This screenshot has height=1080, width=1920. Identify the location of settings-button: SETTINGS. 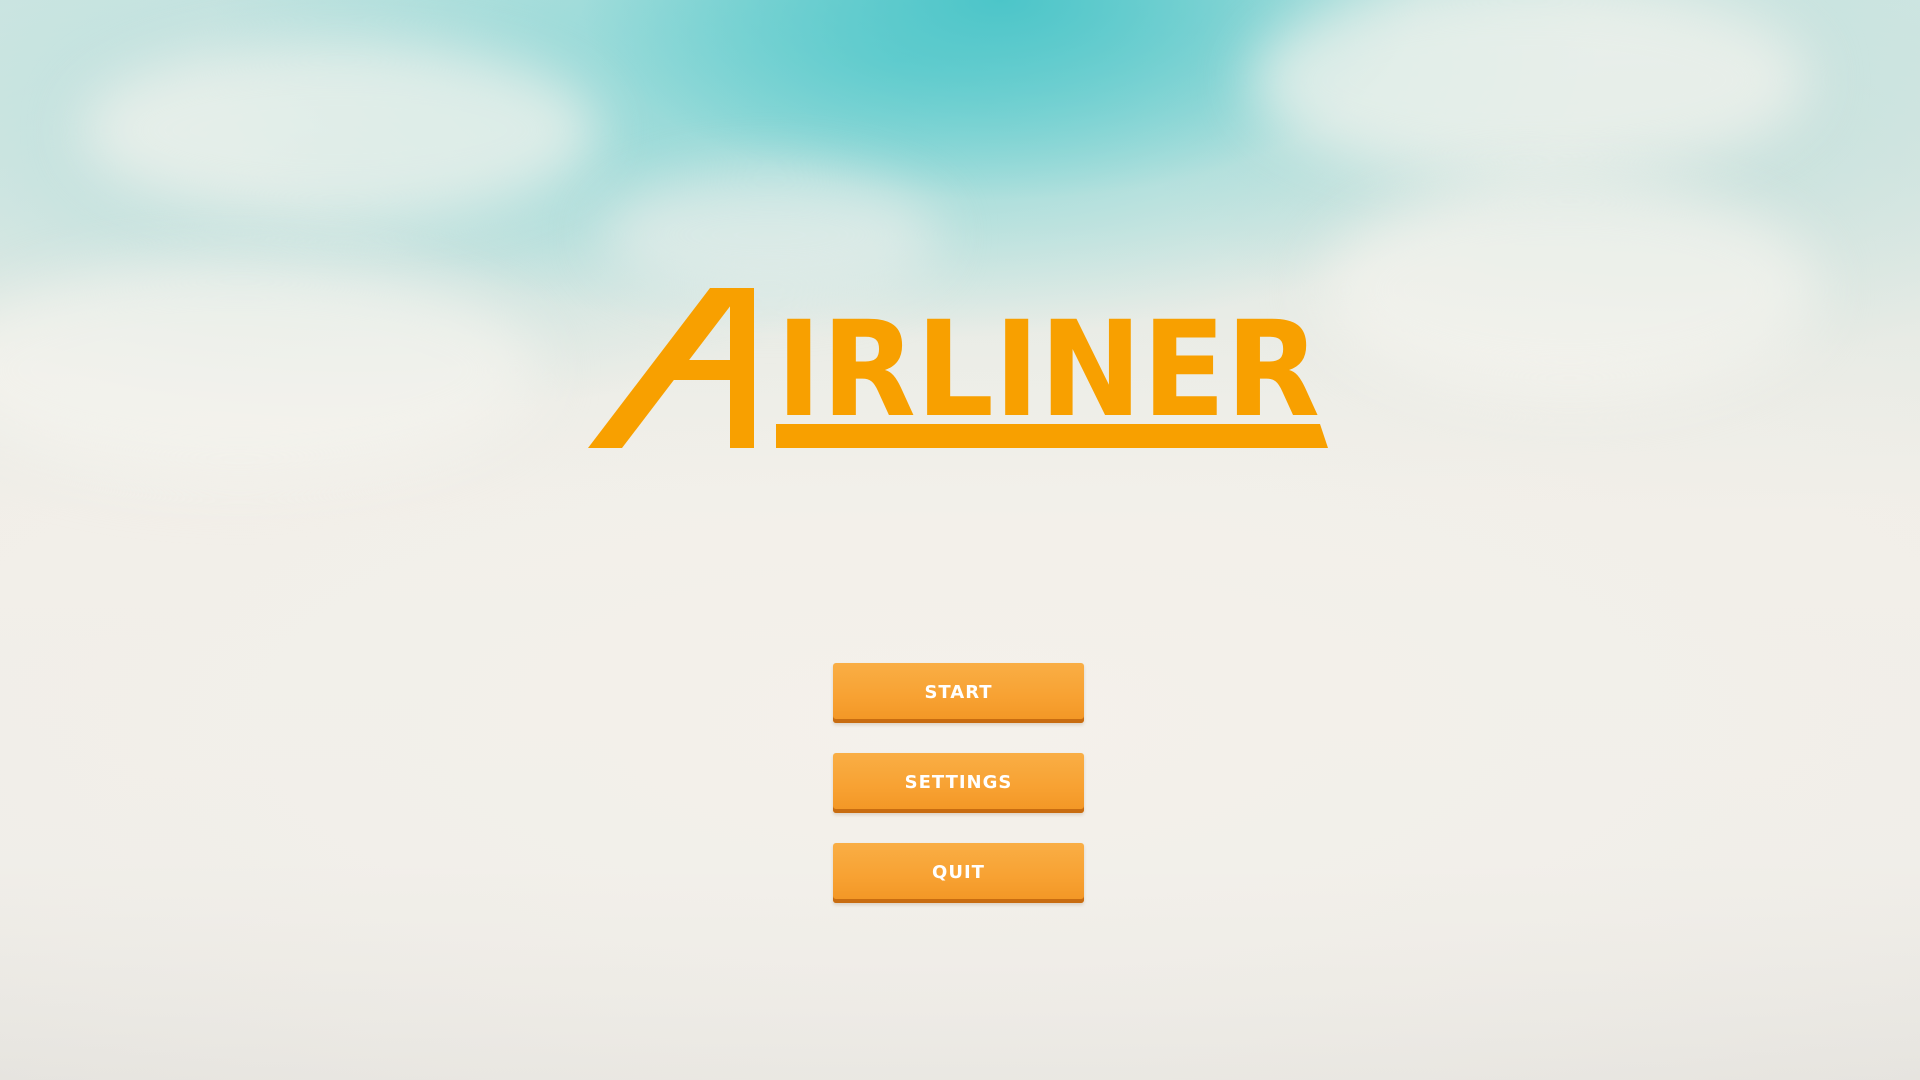
(958, 783).